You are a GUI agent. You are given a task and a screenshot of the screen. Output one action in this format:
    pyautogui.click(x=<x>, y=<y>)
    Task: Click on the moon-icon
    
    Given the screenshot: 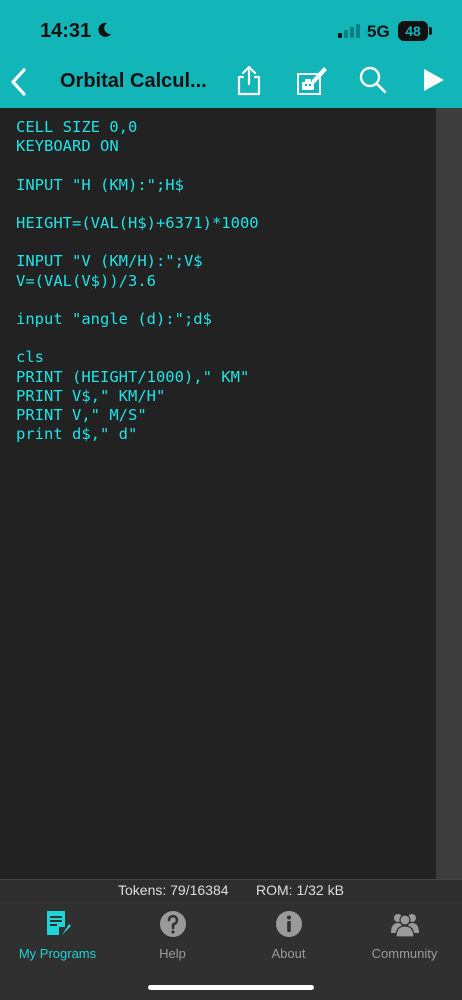 What is the action you would take?
    pyautogui.click(x=104, y=29)
    